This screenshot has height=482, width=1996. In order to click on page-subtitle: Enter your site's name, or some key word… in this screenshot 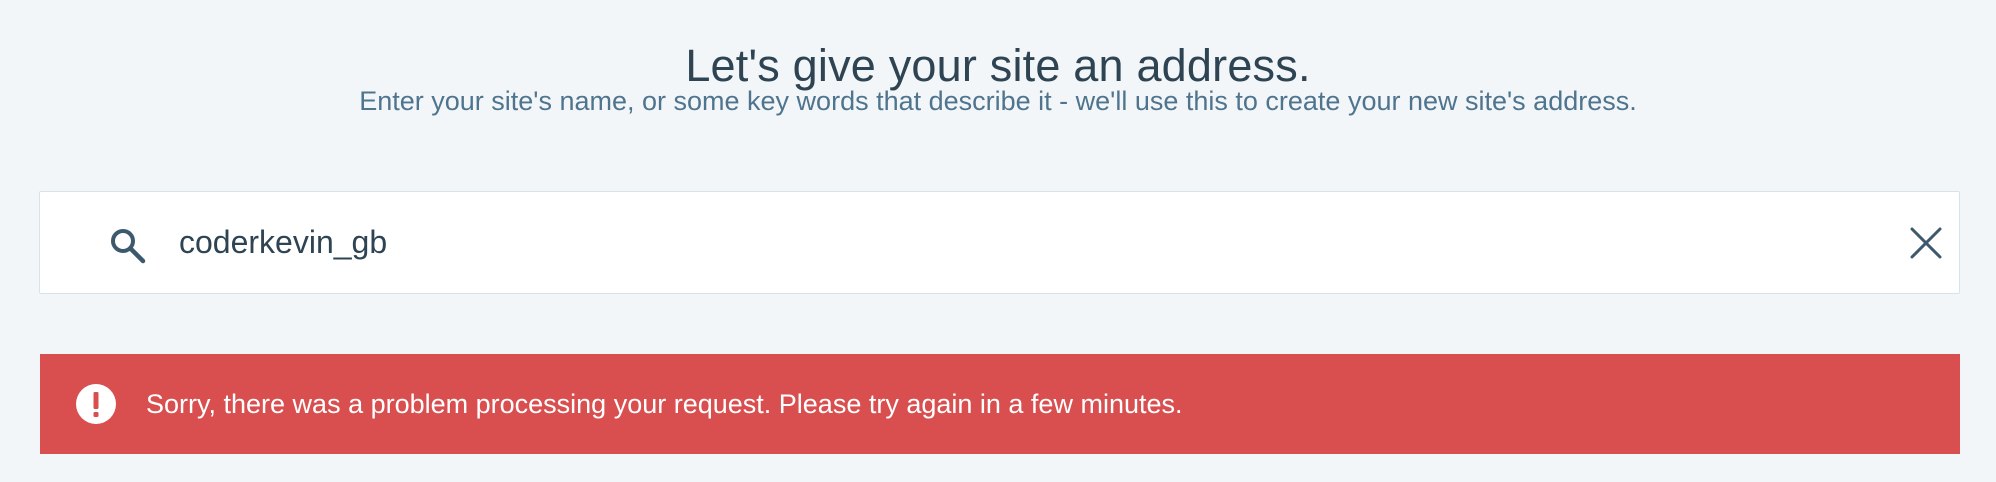, I will do `click(998, 101)`.